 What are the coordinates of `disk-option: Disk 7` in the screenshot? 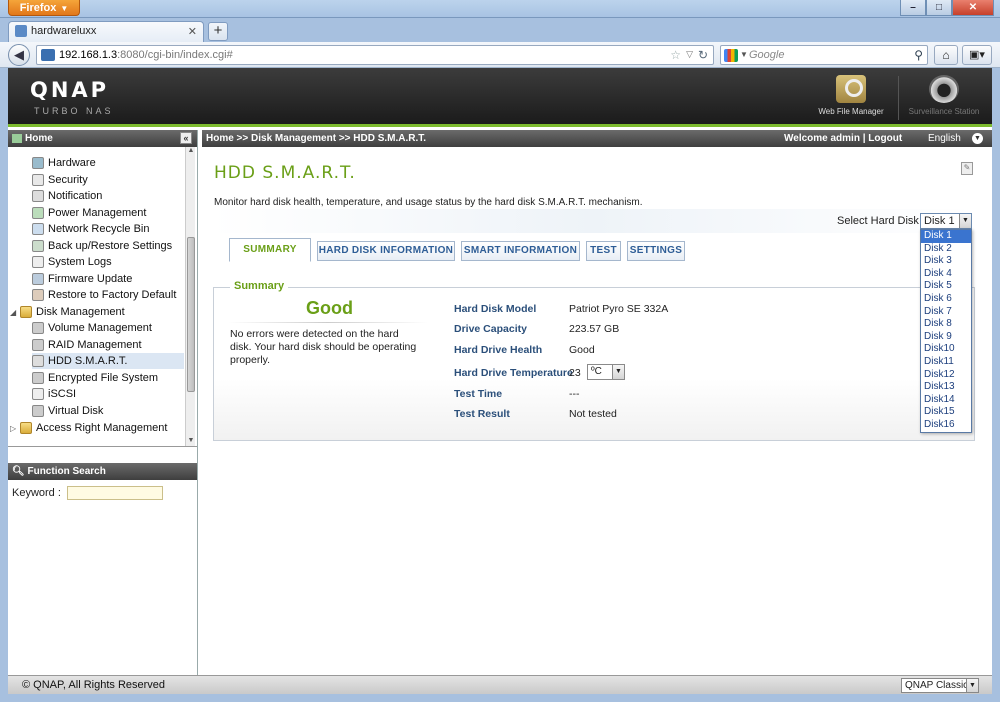 It's located at (946, 312).